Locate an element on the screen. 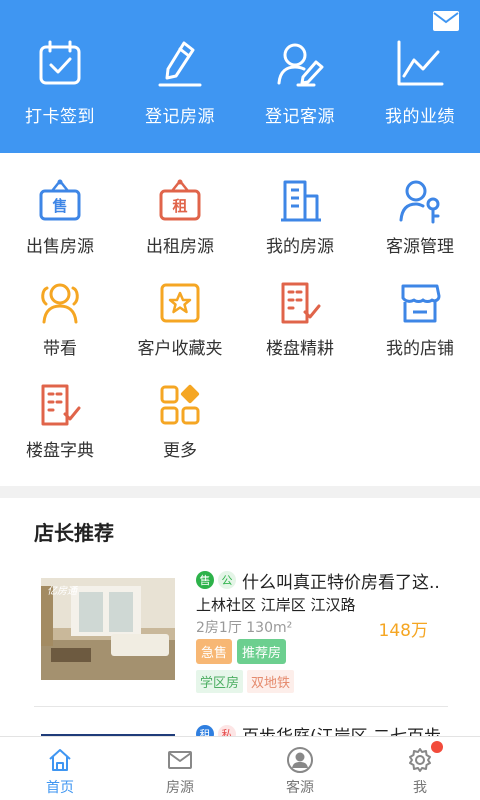  gear-icon is located at coordinates (420, 760).